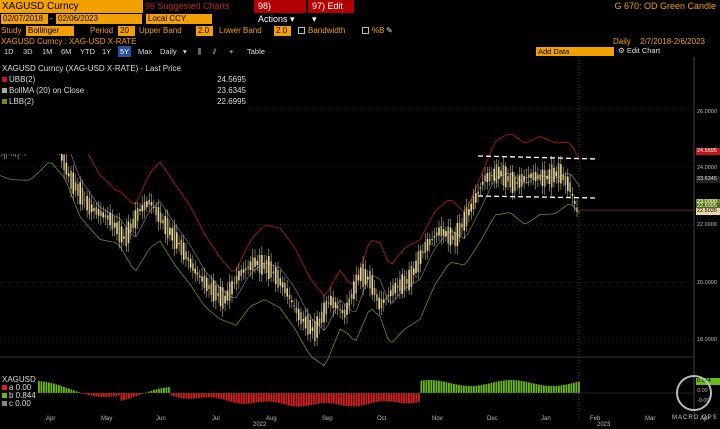 Image resolution: width=720 pixels, height=429 pixels. What do you see at coordinates (537, 197) in the screenshot?
I see `support-line` at bounding box center [537, 197].